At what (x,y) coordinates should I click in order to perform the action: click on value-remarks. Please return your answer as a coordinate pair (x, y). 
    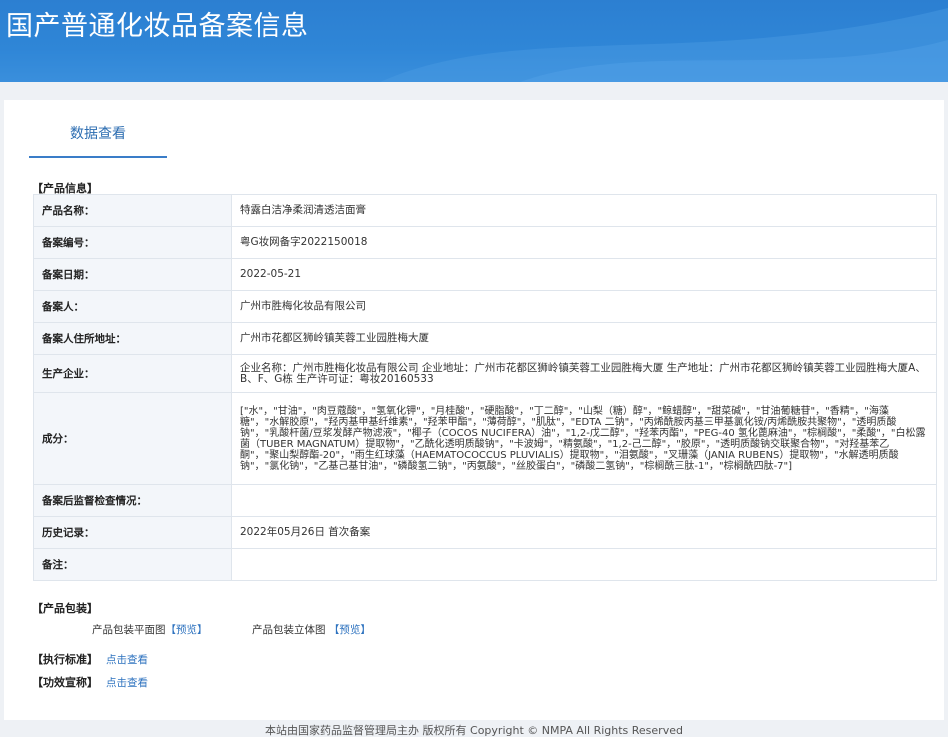
    Looking at the image, I should click on (584, 564).